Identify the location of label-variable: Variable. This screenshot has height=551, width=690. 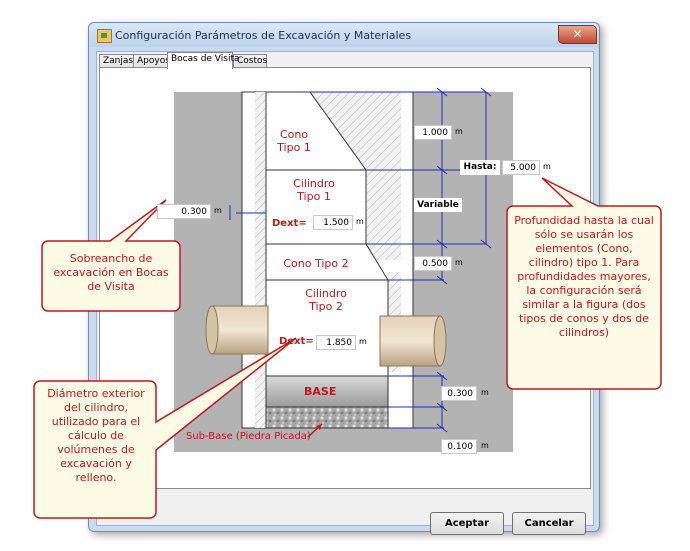
(438, 205).